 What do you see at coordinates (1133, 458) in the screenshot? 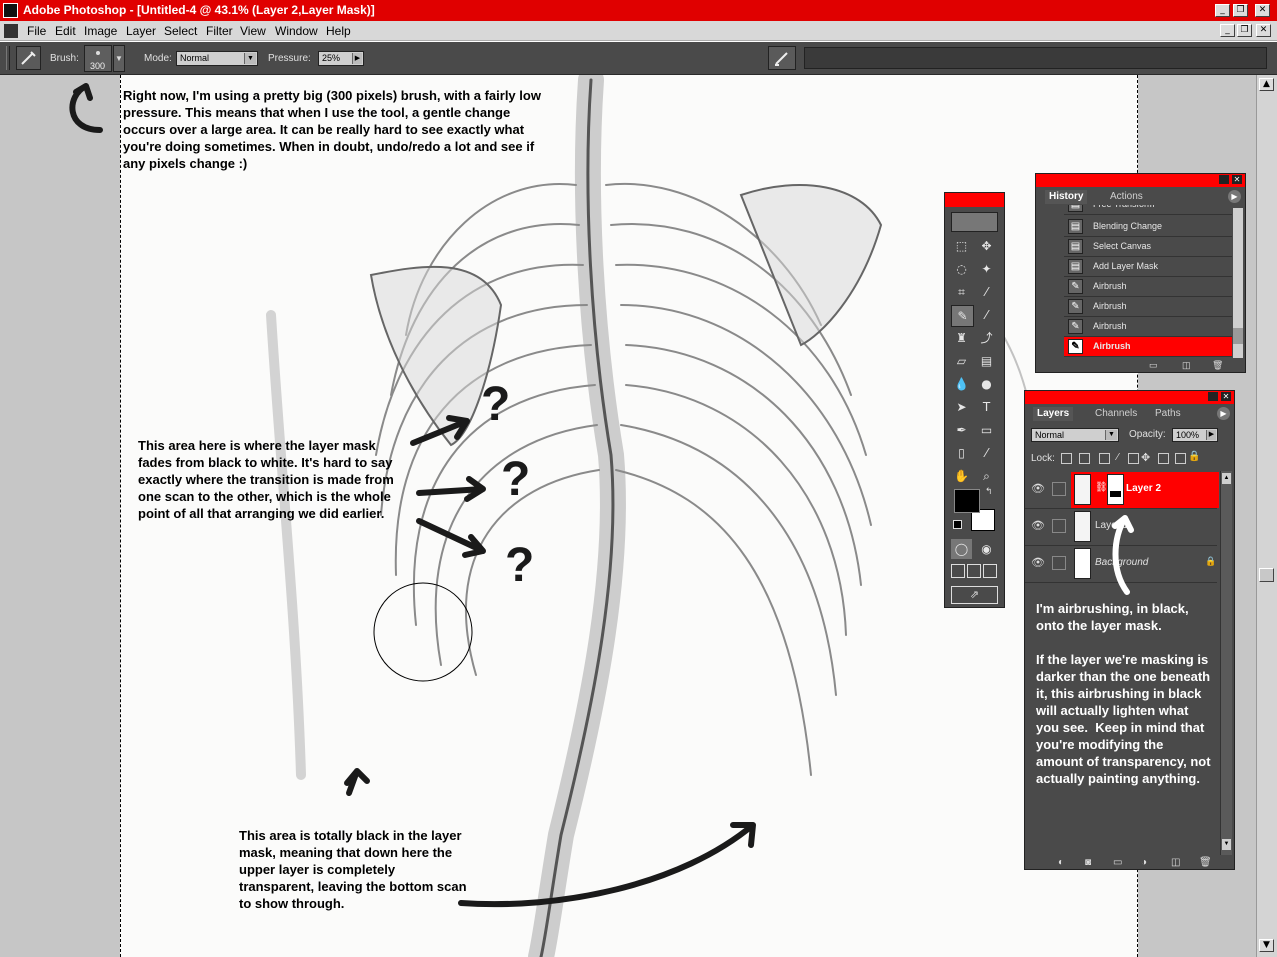
I see `lock-move-checkbox` at bounding box center [1133, 458].